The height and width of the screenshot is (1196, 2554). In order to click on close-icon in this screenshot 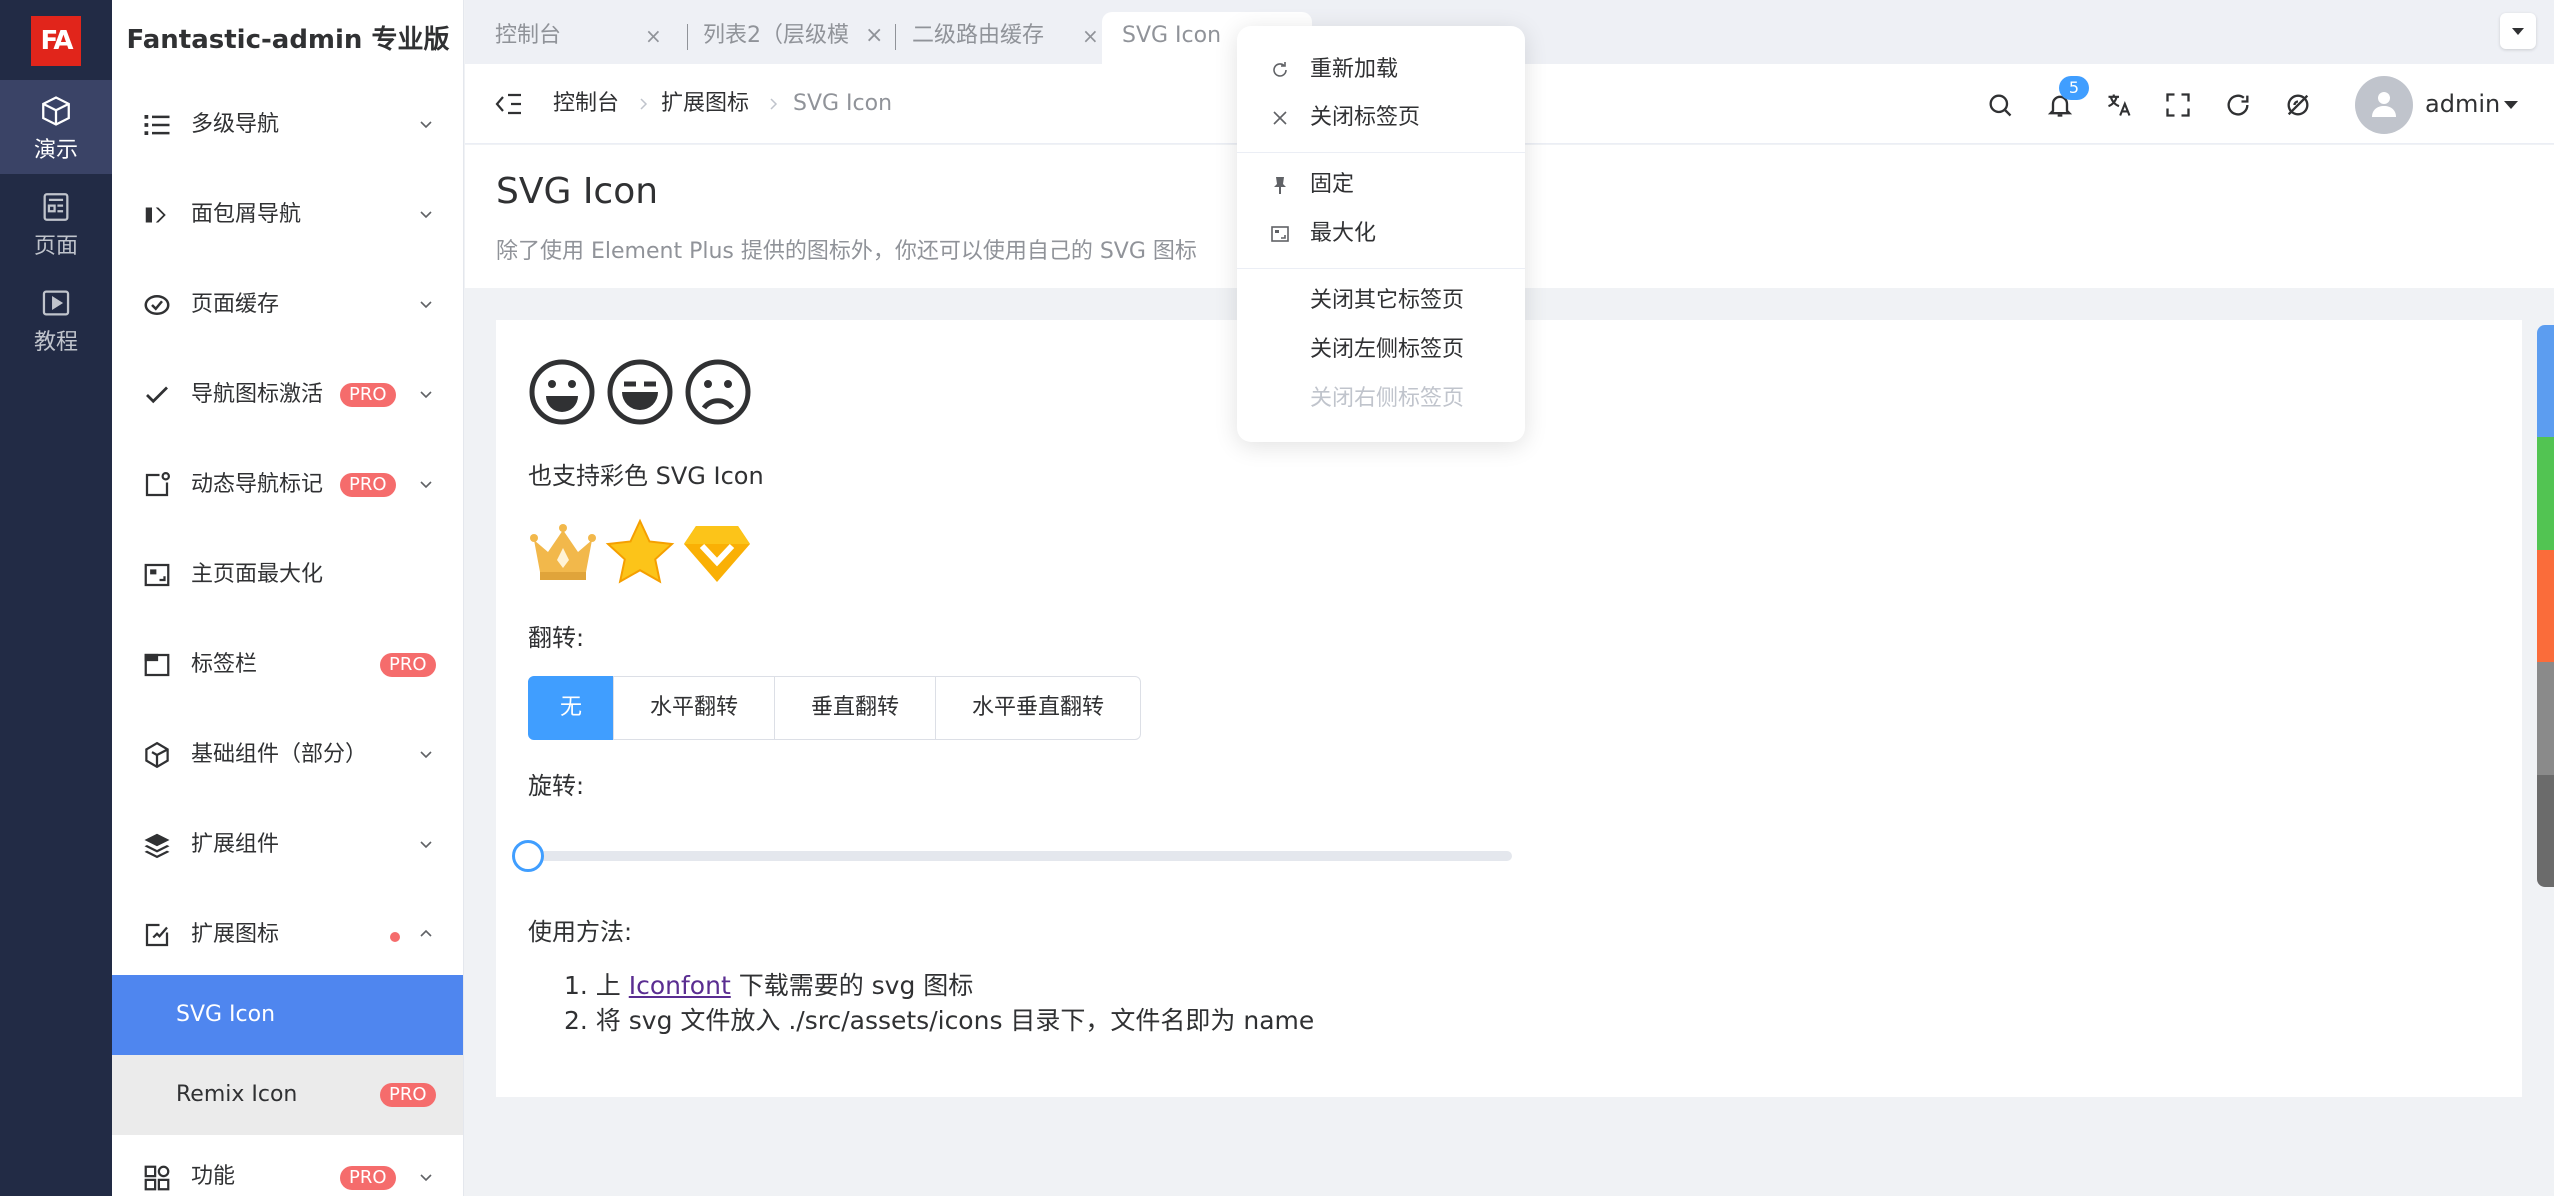, I will do `click(1280, 118)`.